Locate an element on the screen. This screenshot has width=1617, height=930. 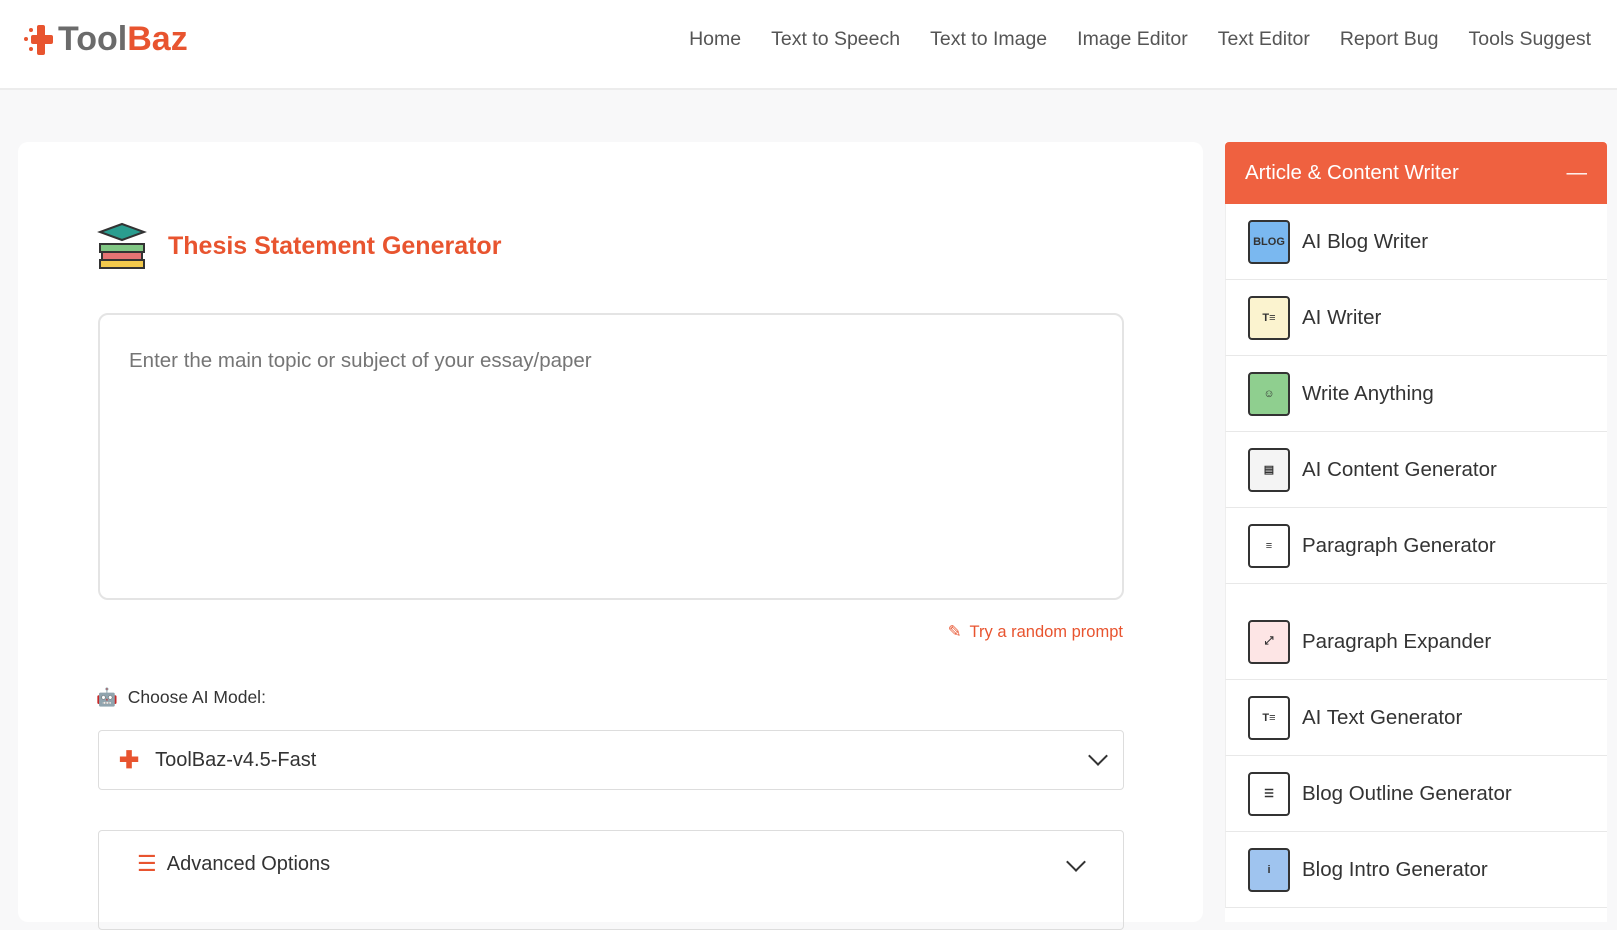
advanced-options-label: Advanced Options is located at coordinates (248, 863).